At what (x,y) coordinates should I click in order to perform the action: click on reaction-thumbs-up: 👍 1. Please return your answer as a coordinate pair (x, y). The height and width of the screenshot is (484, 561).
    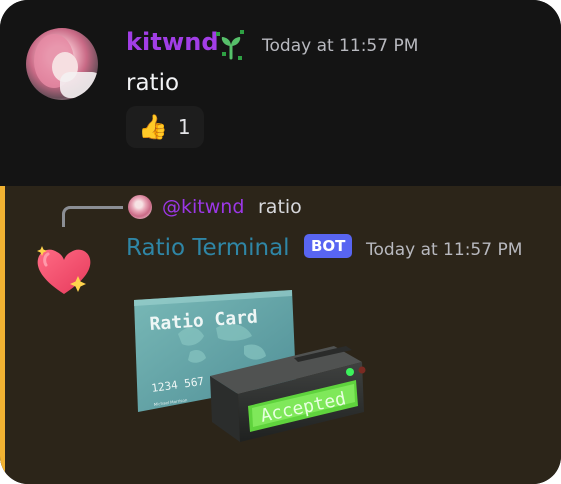
    Looking at the image, I should click on (165, 127).